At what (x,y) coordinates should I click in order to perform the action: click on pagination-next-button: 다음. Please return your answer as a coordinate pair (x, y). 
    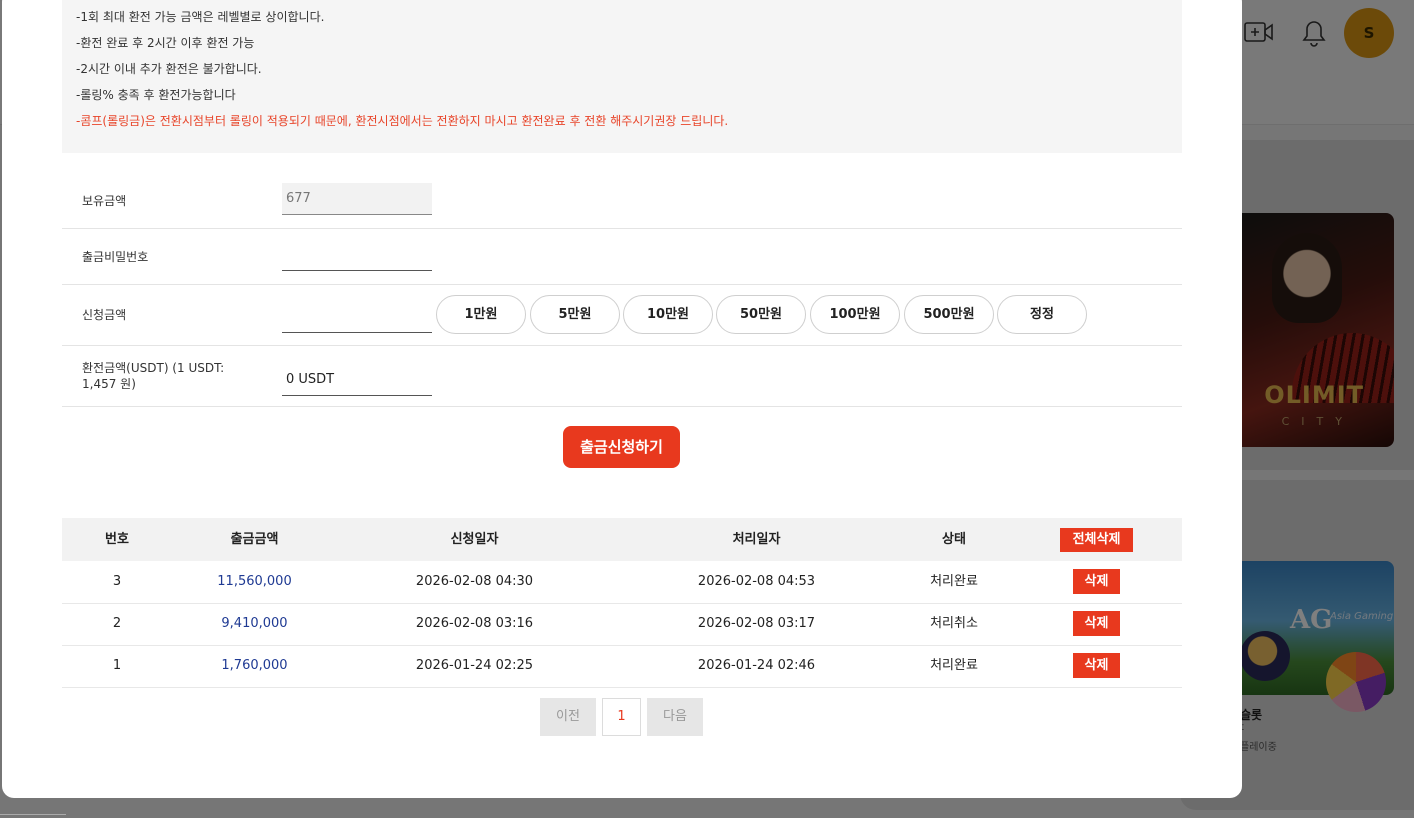
    Looking at the image, I should click on (675, 717).